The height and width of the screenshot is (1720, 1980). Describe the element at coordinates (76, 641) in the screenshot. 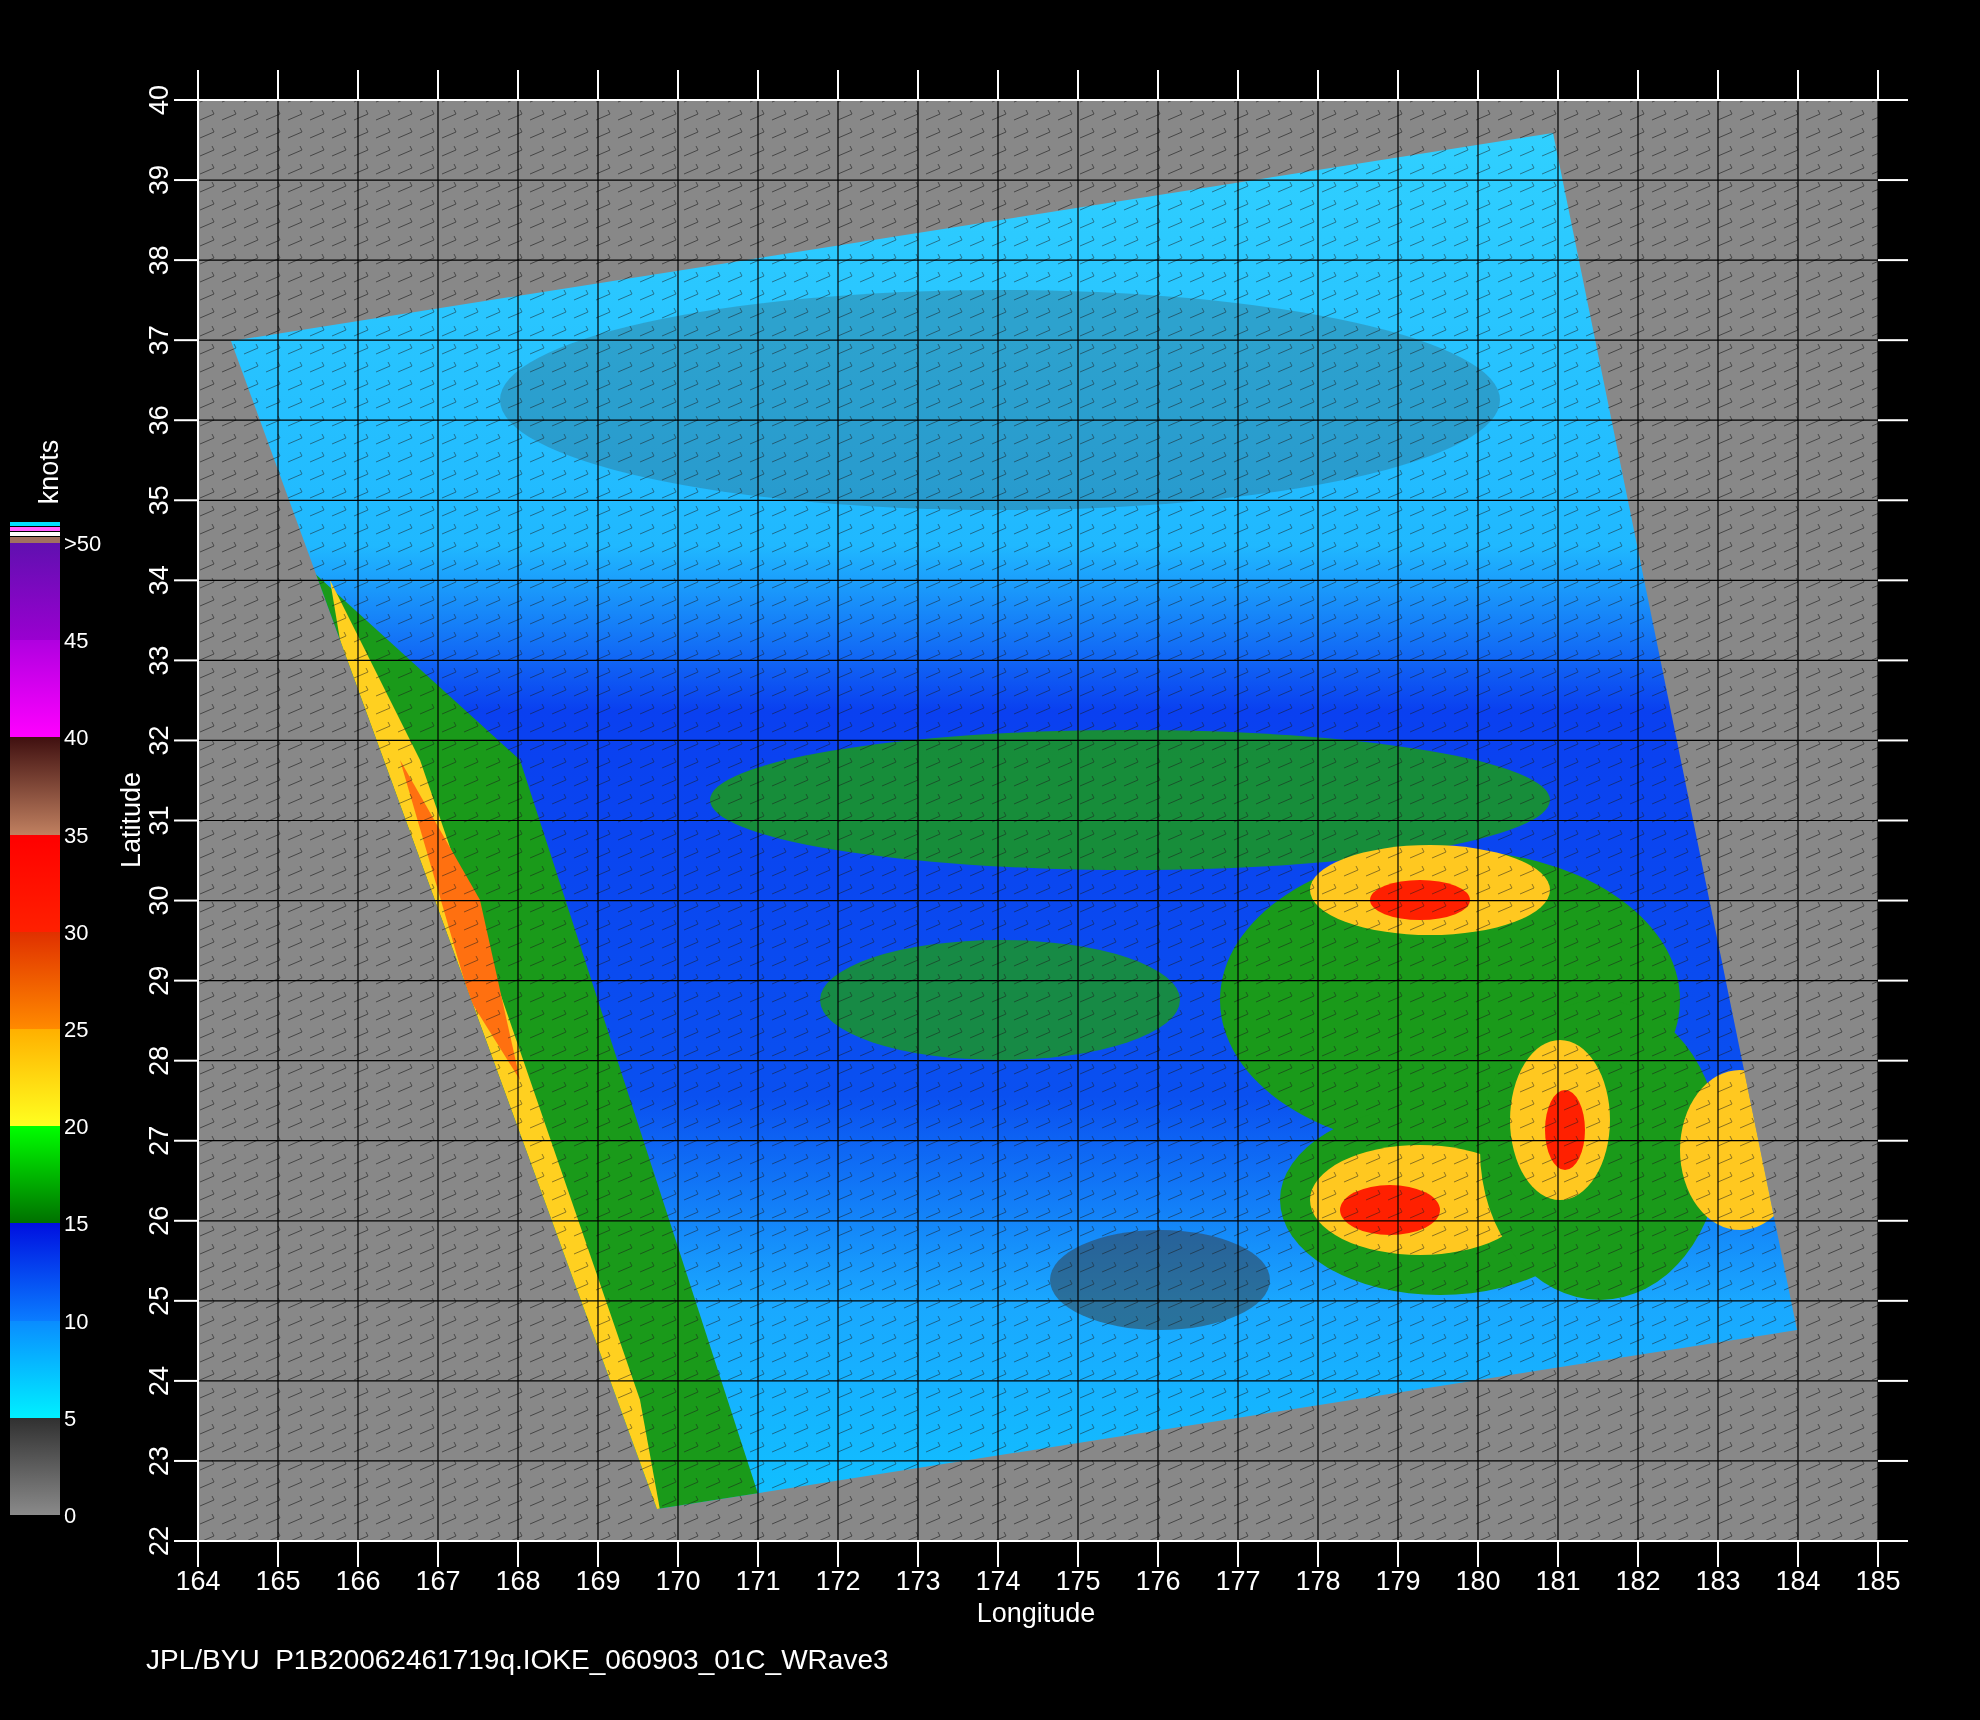

I see `color-scale-label: 45` at that location.